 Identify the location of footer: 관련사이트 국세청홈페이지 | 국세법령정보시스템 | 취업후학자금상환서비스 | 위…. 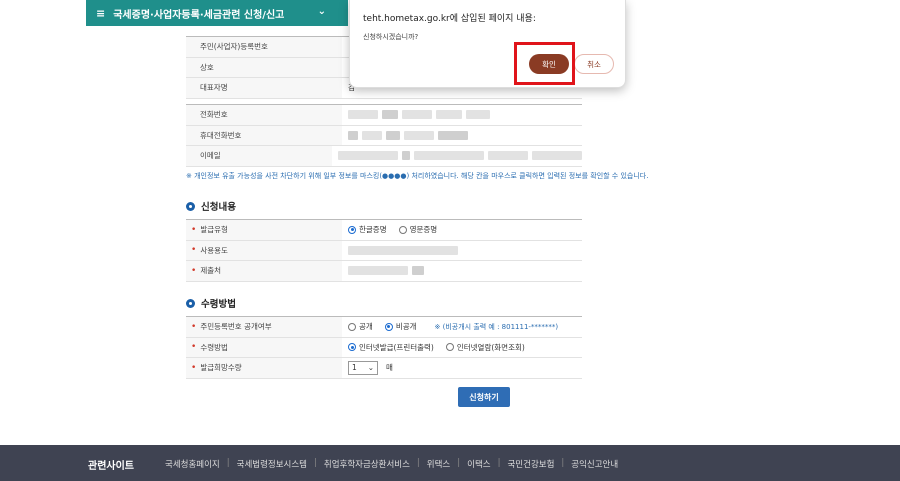
(450, 463).